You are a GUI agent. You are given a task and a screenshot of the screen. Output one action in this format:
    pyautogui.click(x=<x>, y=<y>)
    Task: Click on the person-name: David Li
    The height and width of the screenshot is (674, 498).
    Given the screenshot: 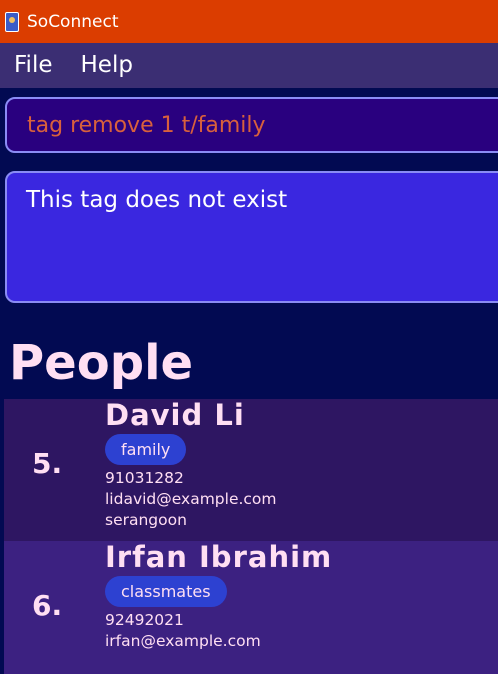 What is the action you would take?
    pyautogui.click(x=175, y=415)
    